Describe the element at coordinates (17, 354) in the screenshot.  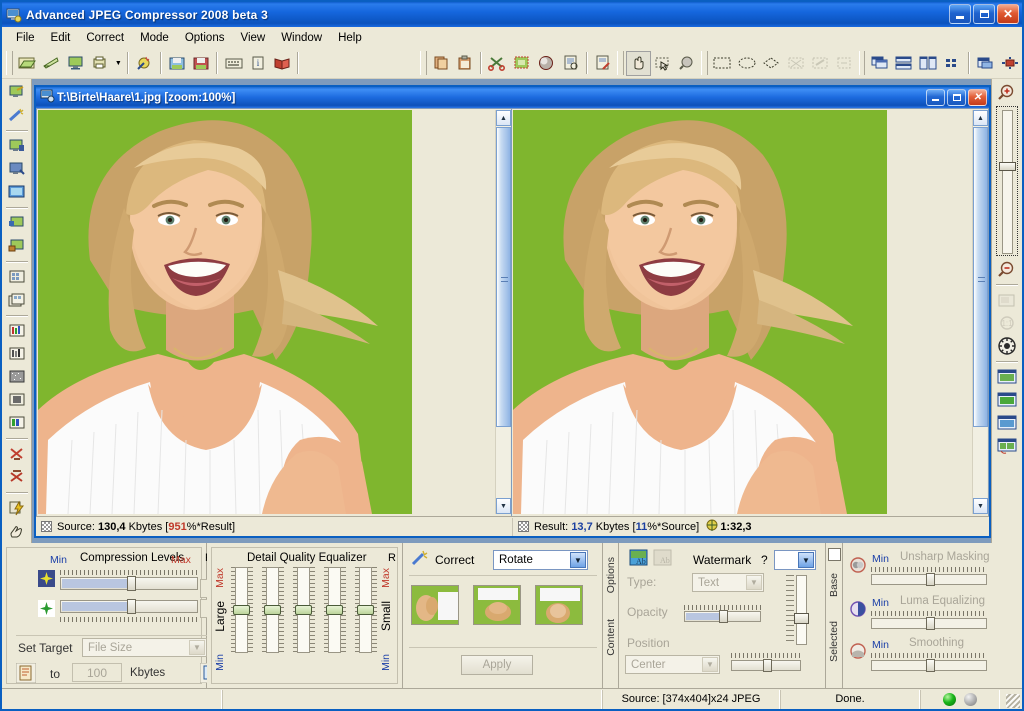
I see `histogram-gray-icon` at that location.